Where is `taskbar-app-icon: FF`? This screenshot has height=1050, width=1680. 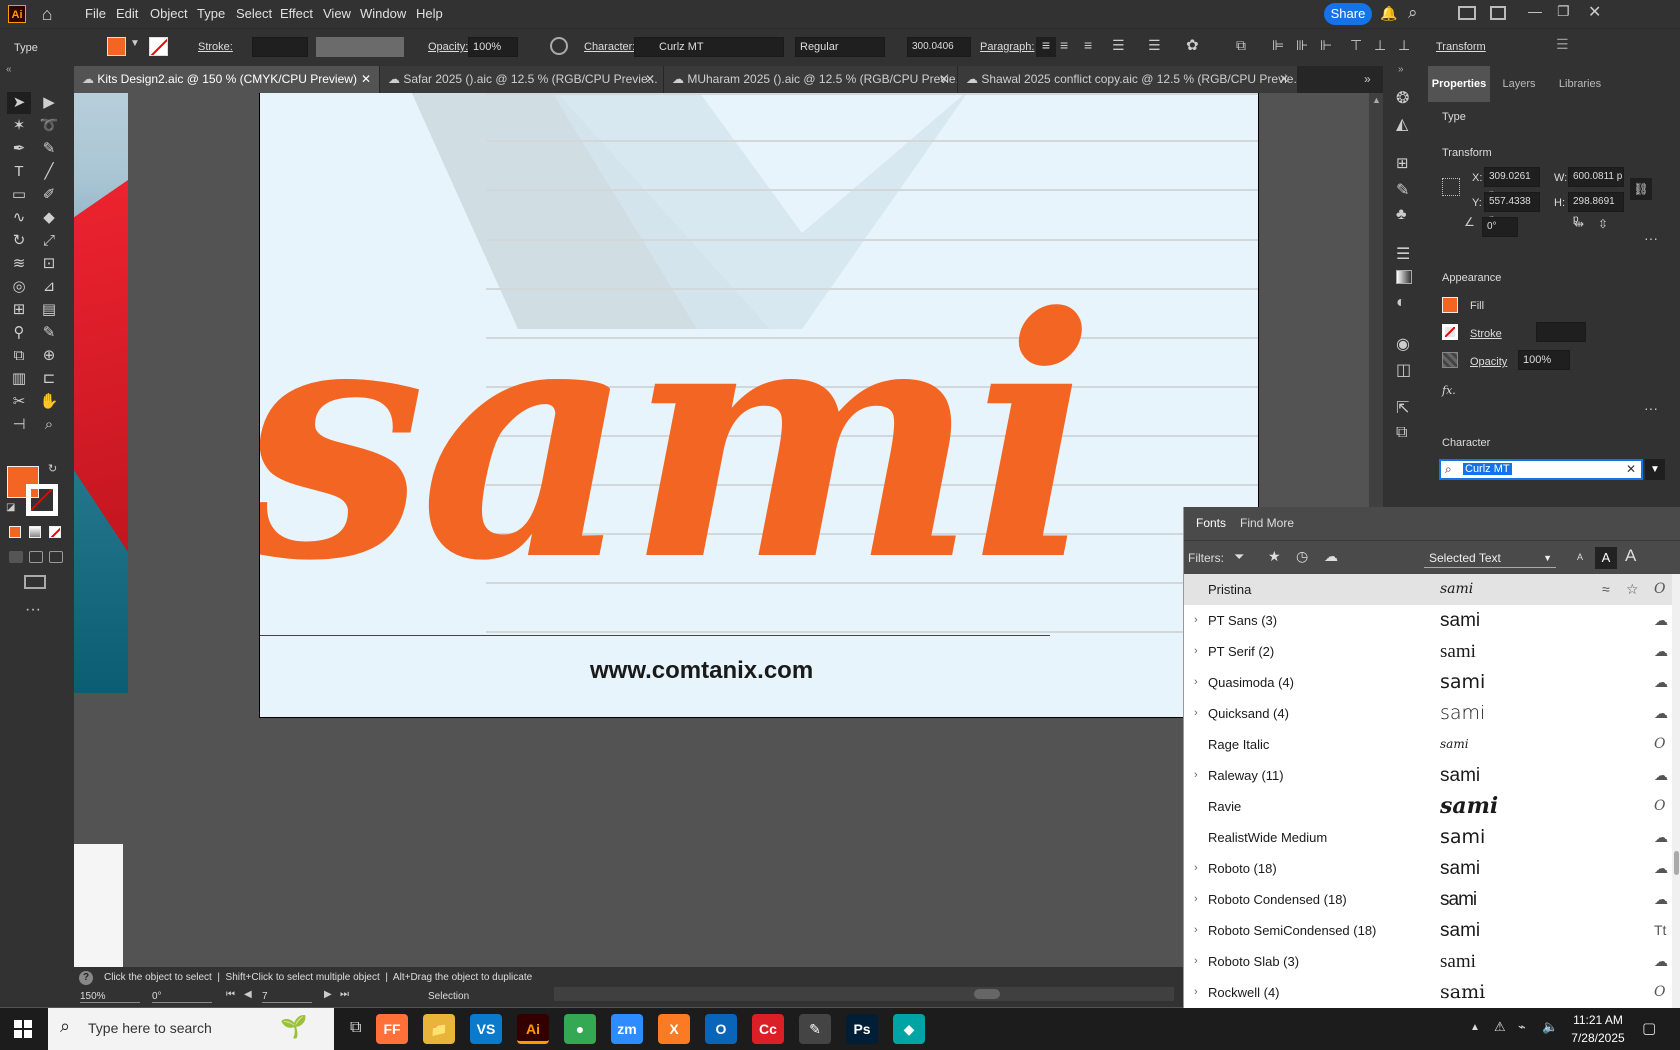
taskbar-app-icon: FF is located at coordinates (392, 1029).